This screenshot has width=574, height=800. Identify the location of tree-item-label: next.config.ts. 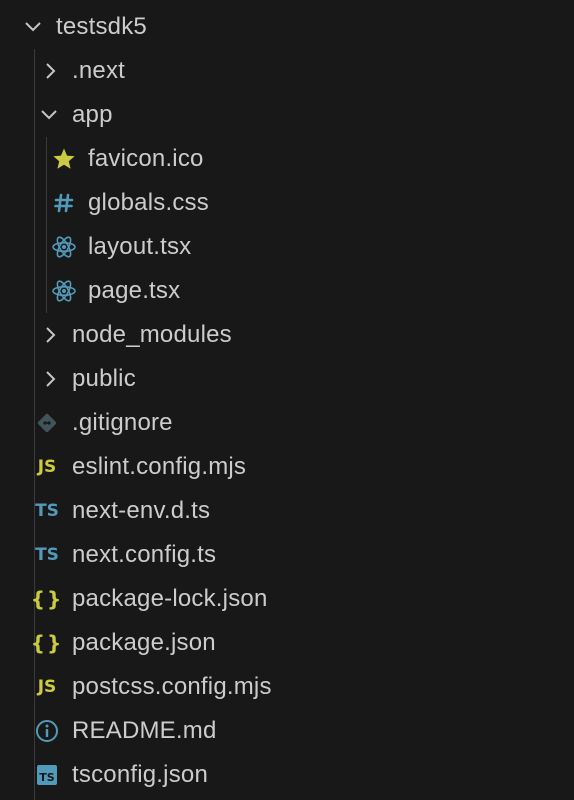
(144, 554).